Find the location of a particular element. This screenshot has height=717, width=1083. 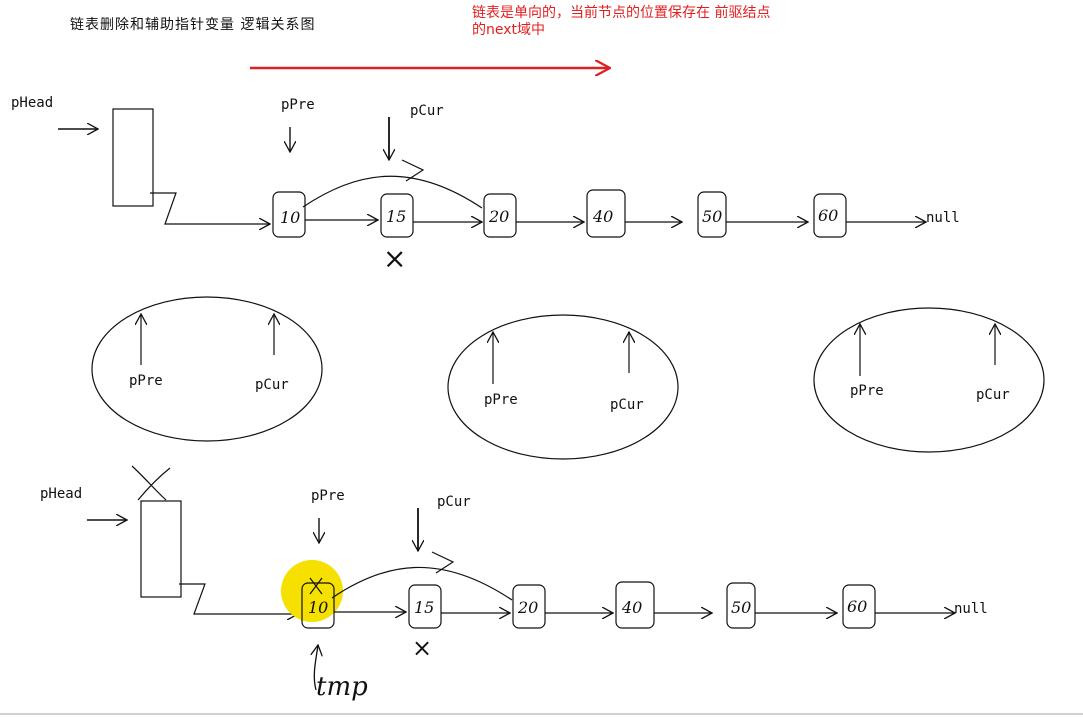

top-null-label: null is located at coordinates (943, 218).